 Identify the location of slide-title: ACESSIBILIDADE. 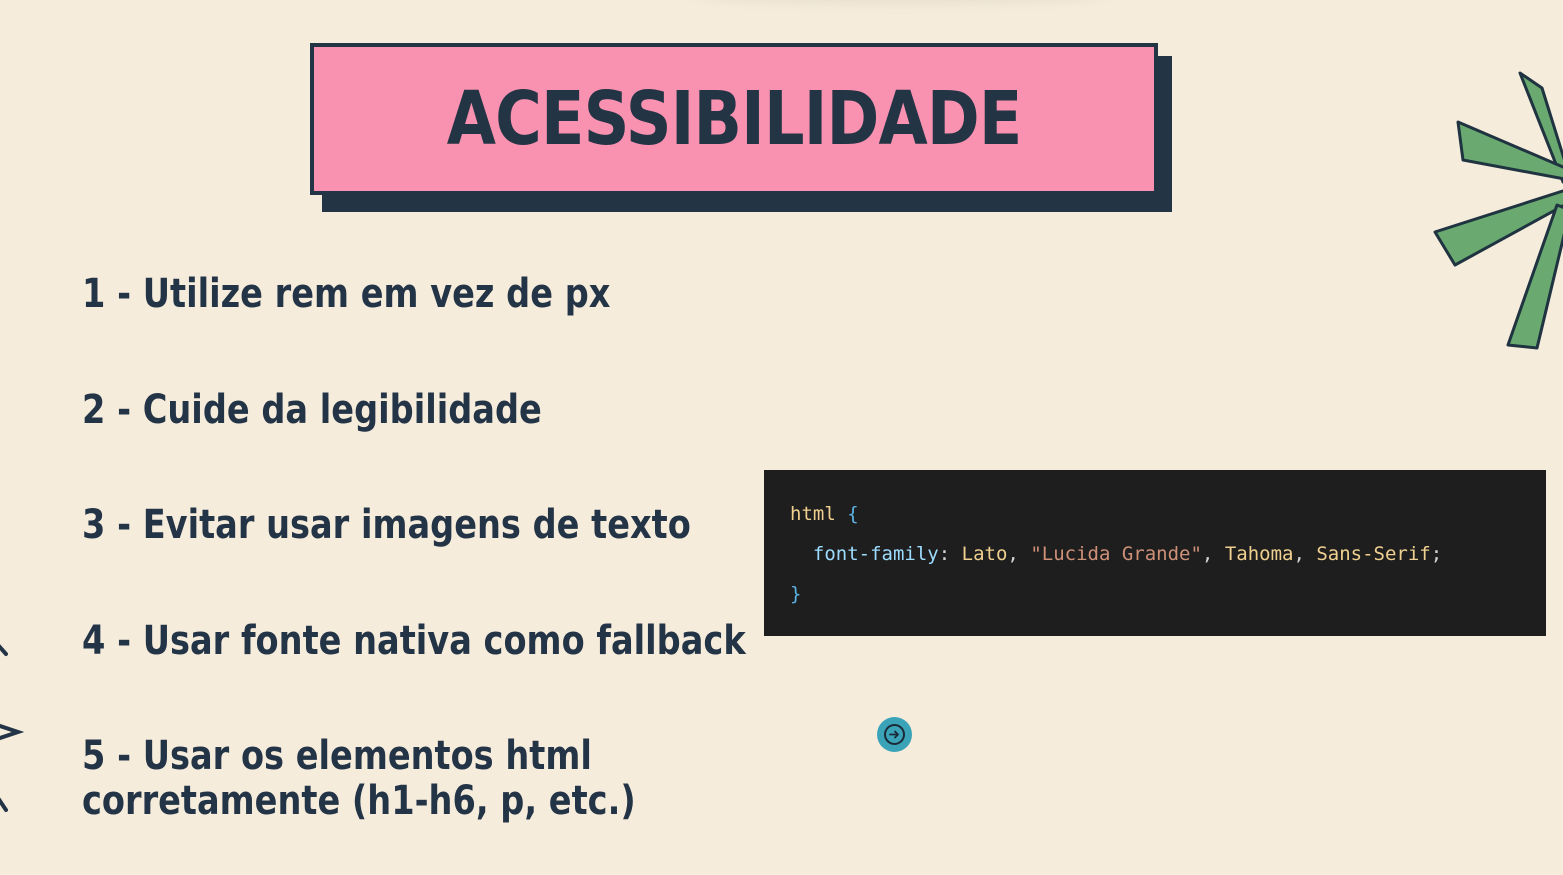
(734, 119).